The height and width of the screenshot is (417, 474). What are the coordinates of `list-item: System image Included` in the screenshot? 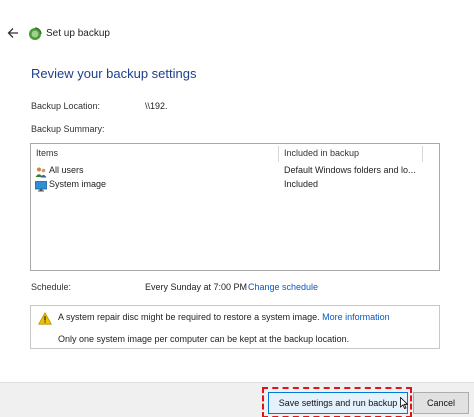 It's located at (235, 185).